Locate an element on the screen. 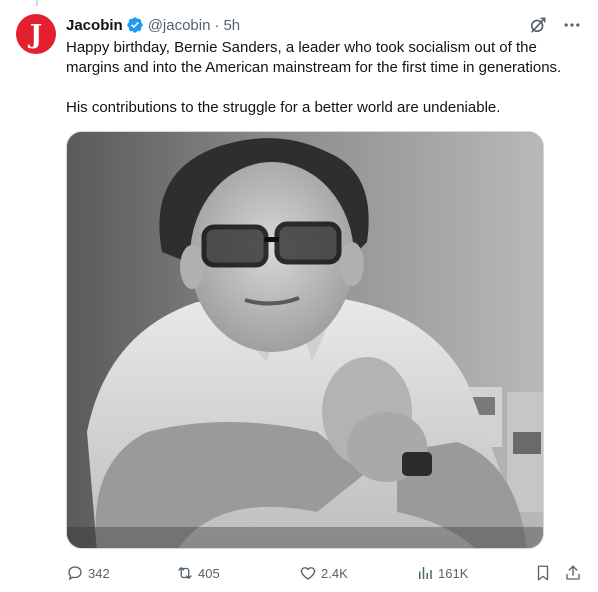 The height and width of the screenshot is (592, 598). share-icon is located at coordinates (573, 572).